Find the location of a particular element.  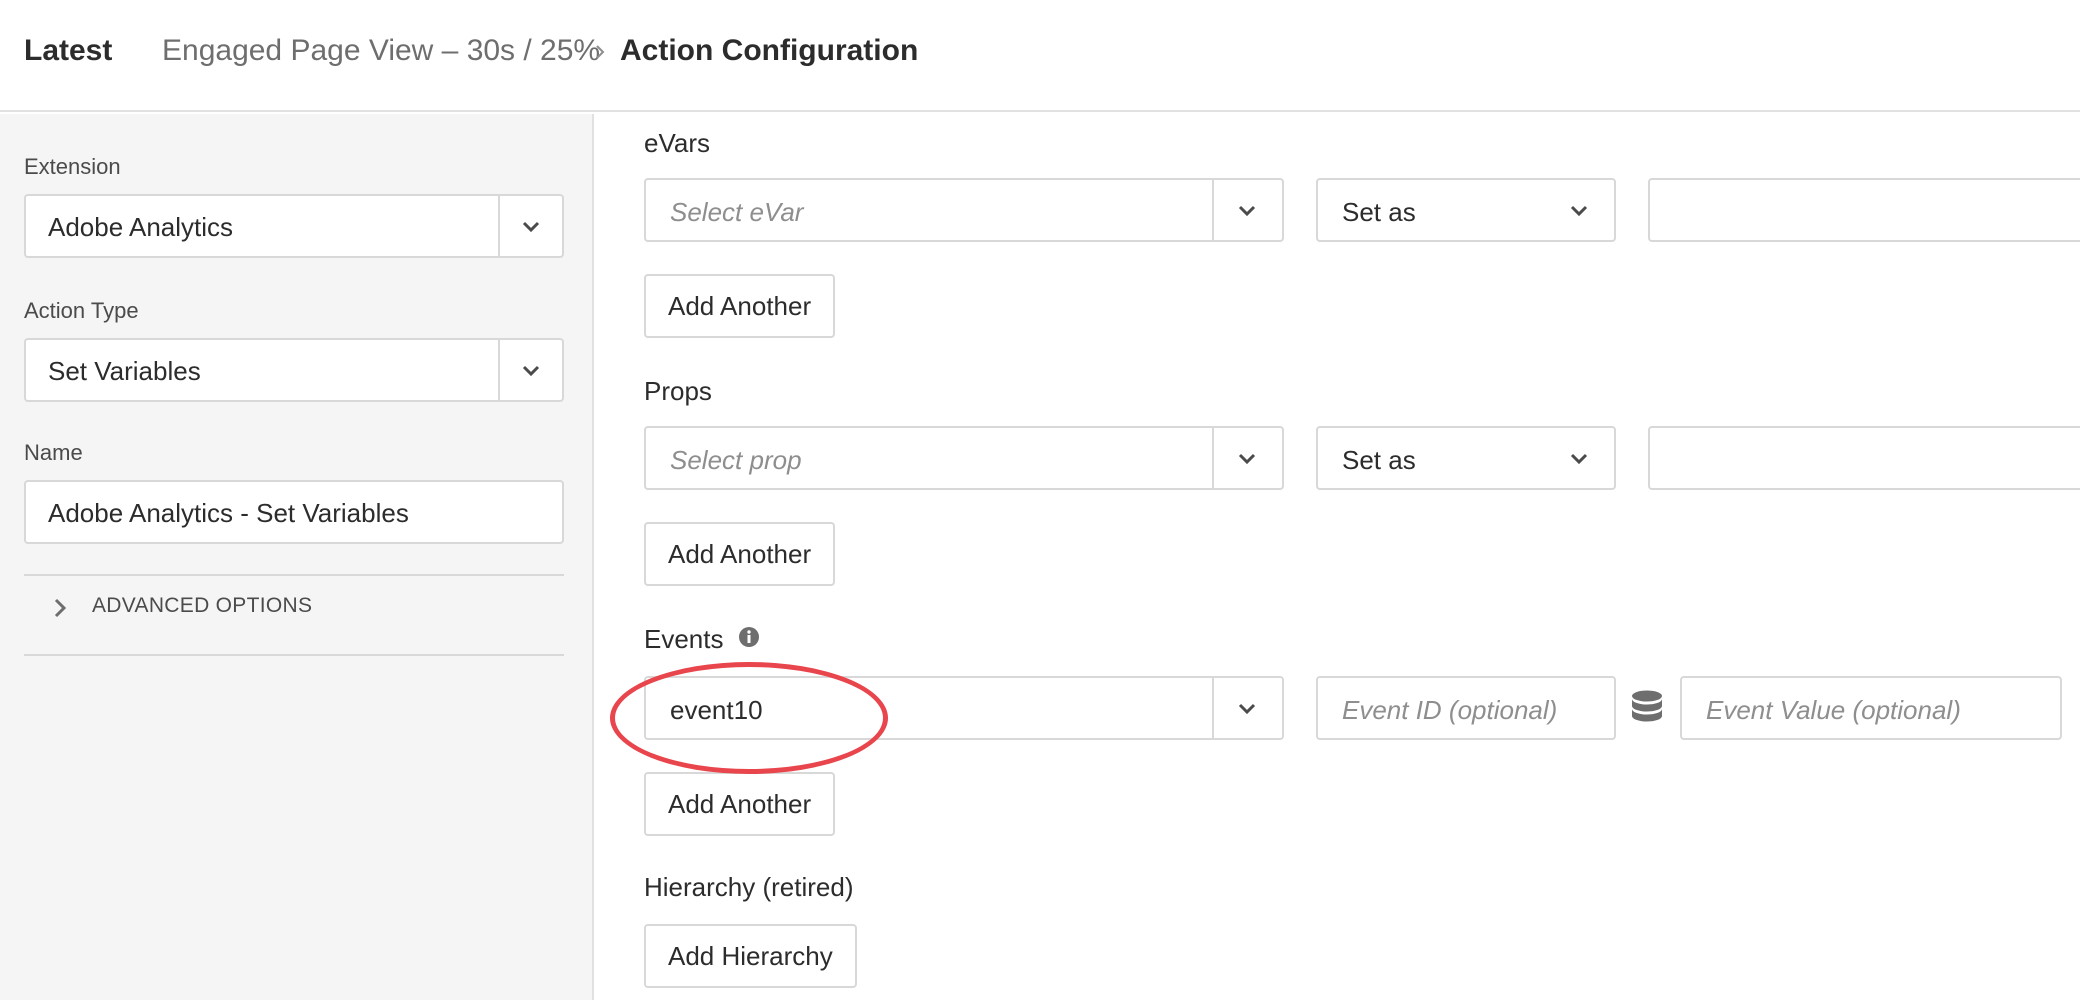

breadcrumb-parent: Engaged Page View – 30s / 25% is located at coordinates (381, 51).